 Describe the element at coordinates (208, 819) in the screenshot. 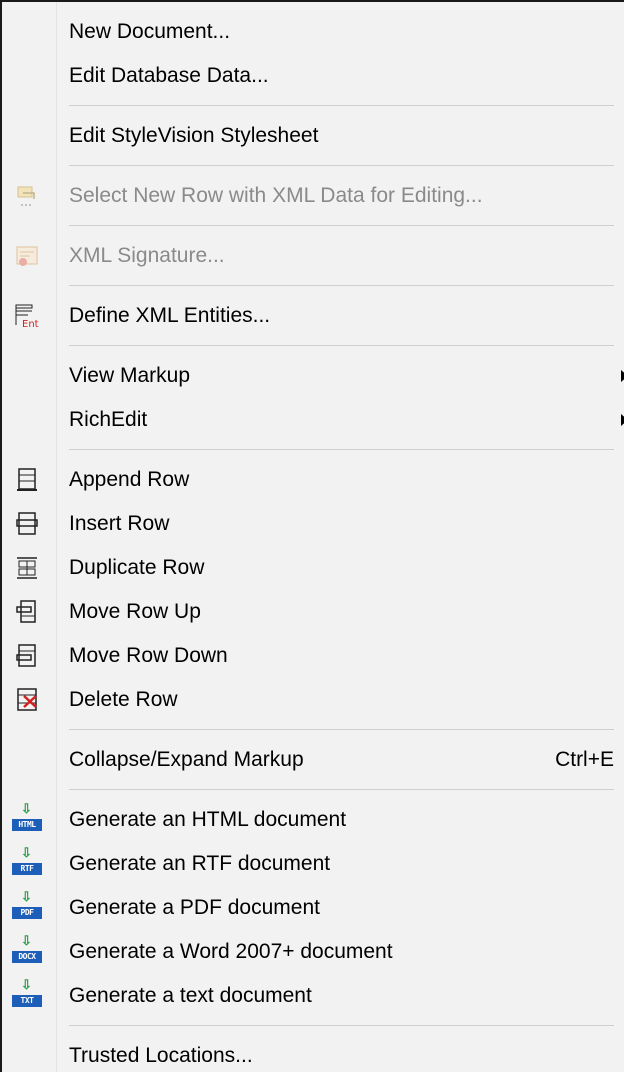

I see `menu-item-label: Generate an HTML document` at that location.